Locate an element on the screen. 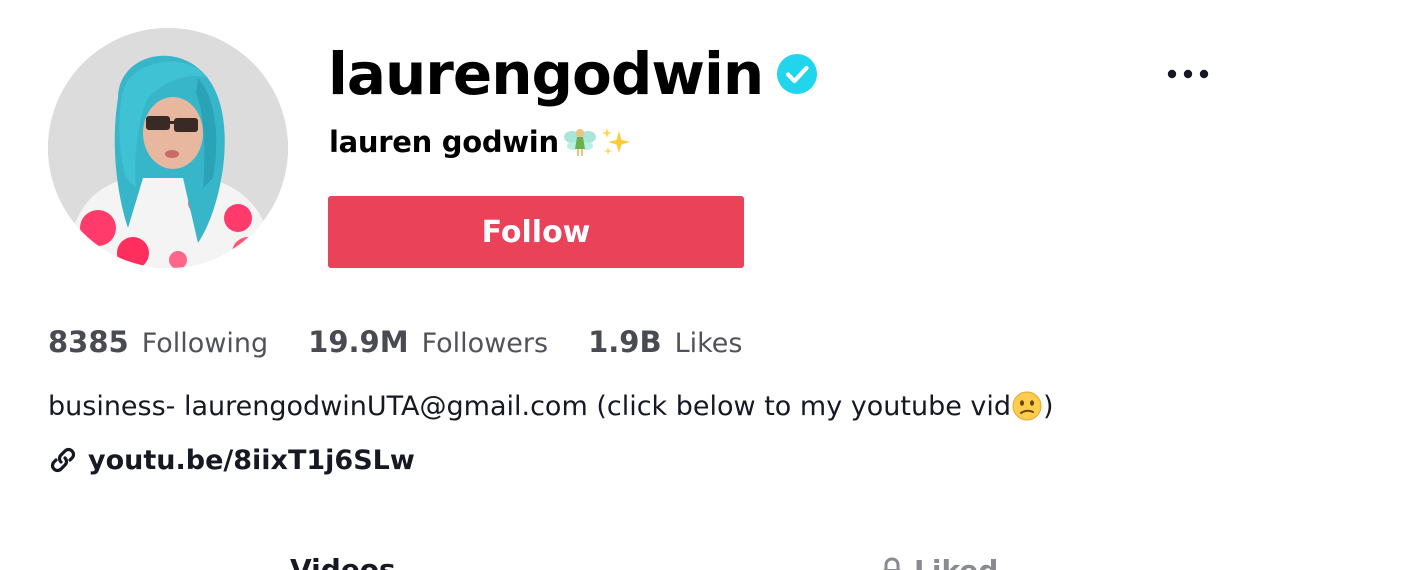 The height and width of the screenshot is (570, 1402). display-name-row: lauren godwin is located at coordinates (481, 142).